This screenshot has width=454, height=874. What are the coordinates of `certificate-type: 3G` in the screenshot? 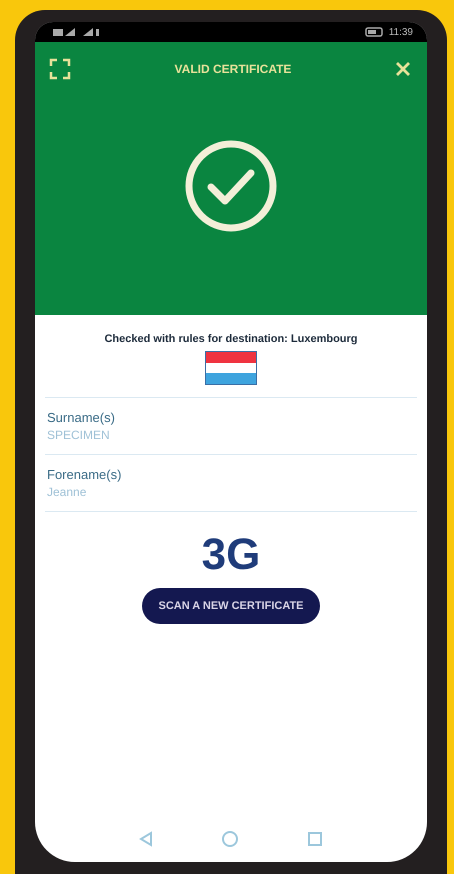 It's located at (231, 555).